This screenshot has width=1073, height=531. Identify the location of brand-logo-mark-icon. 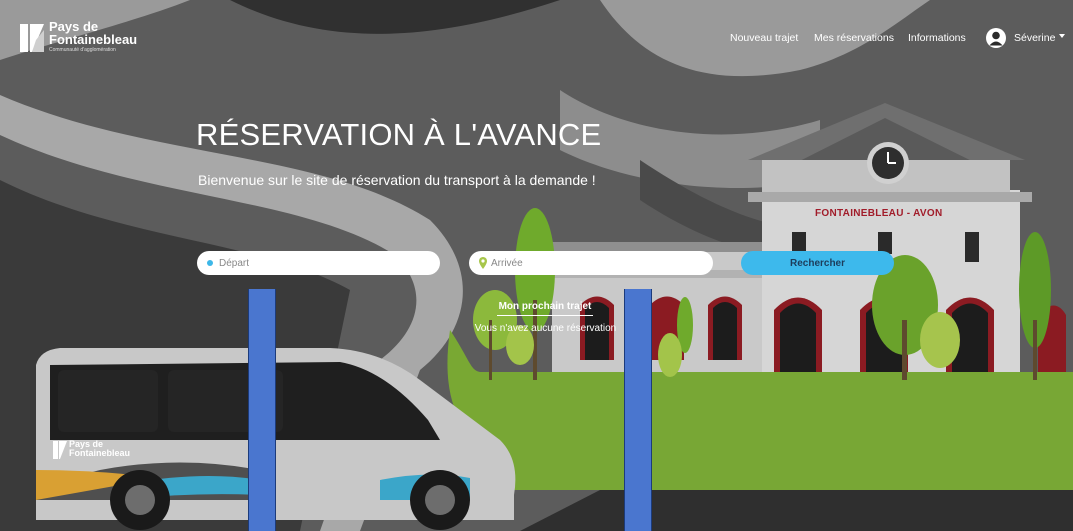
(32, 38).